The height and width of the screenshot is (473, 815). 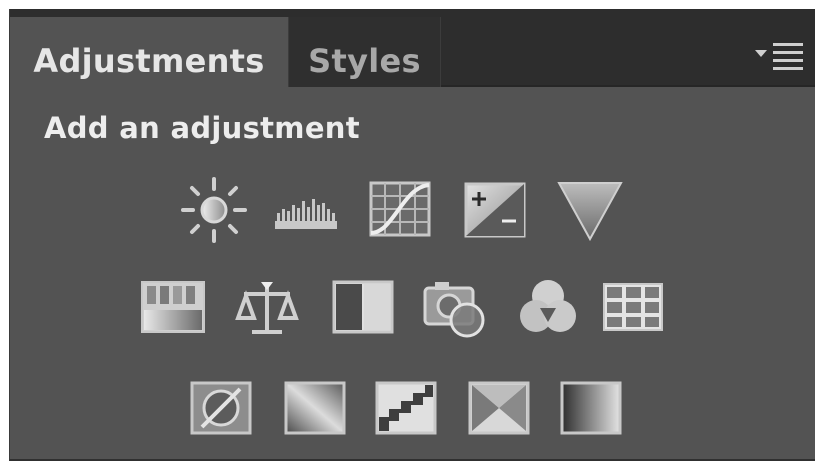 I want to click on channel-mixer-icon, so click(x=548, y=307).